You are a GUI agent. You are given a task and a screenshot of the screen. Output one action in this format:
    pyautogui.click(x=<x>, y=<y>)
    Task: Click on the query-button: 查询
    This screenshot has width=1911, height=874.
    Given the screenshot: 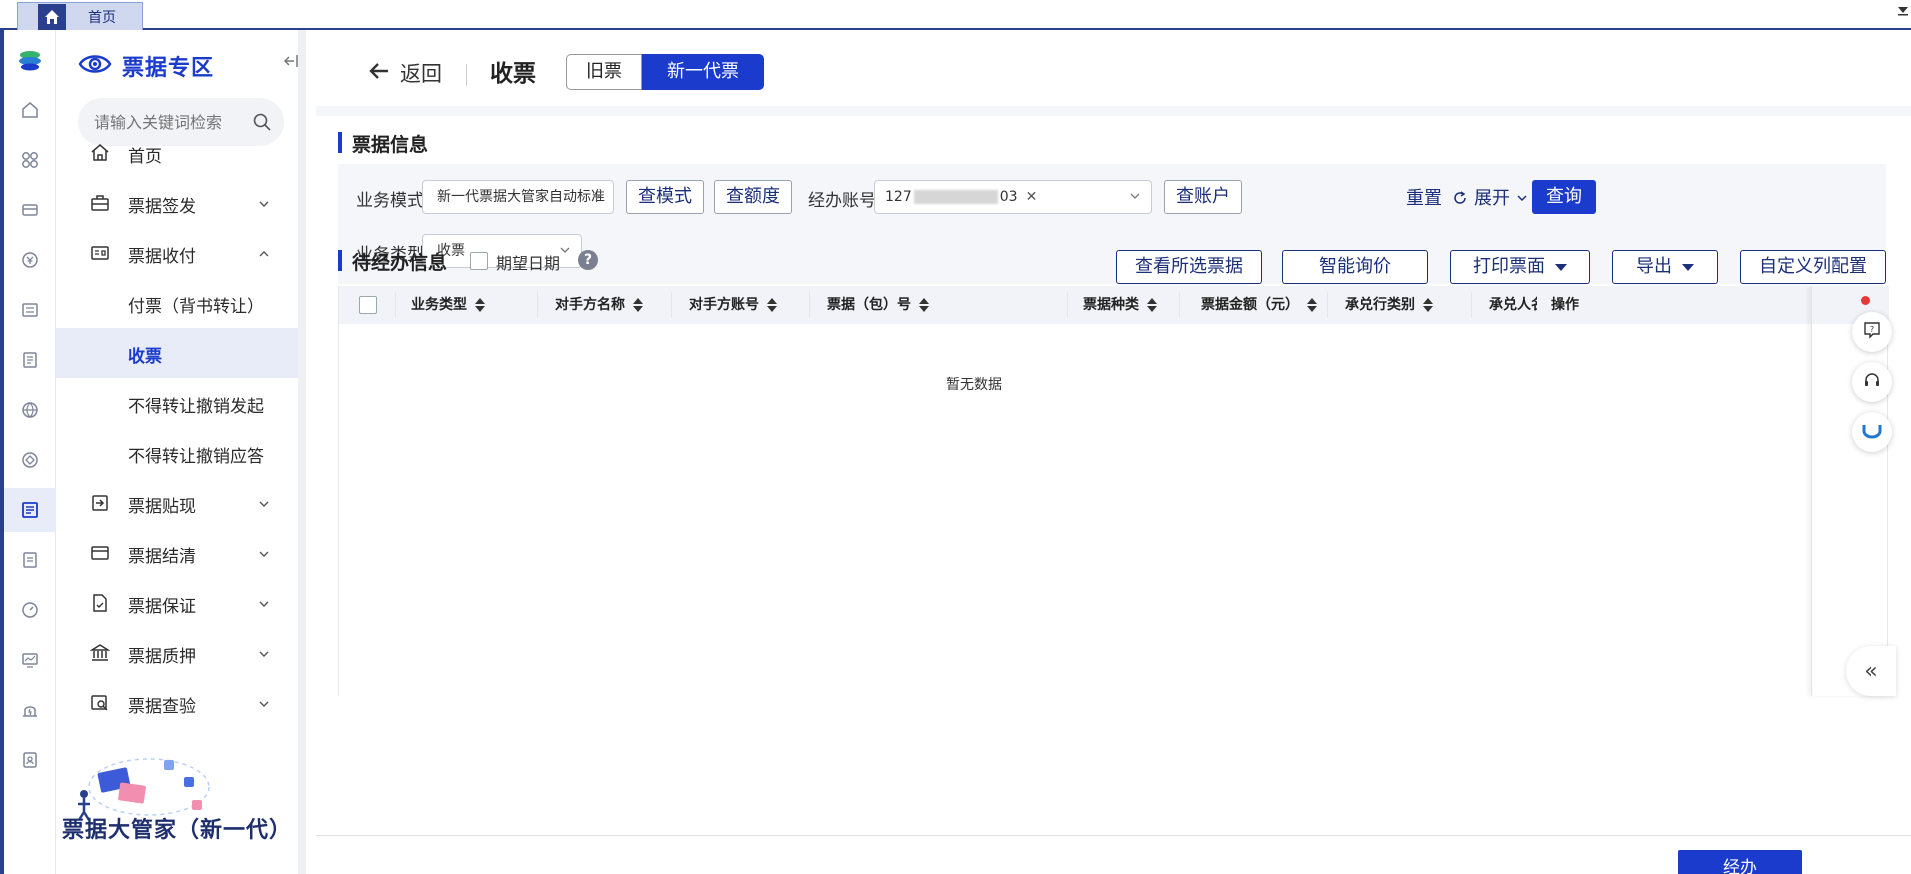 What is the action you would take?
    pyautogui.click(x=1564, y=197)
    